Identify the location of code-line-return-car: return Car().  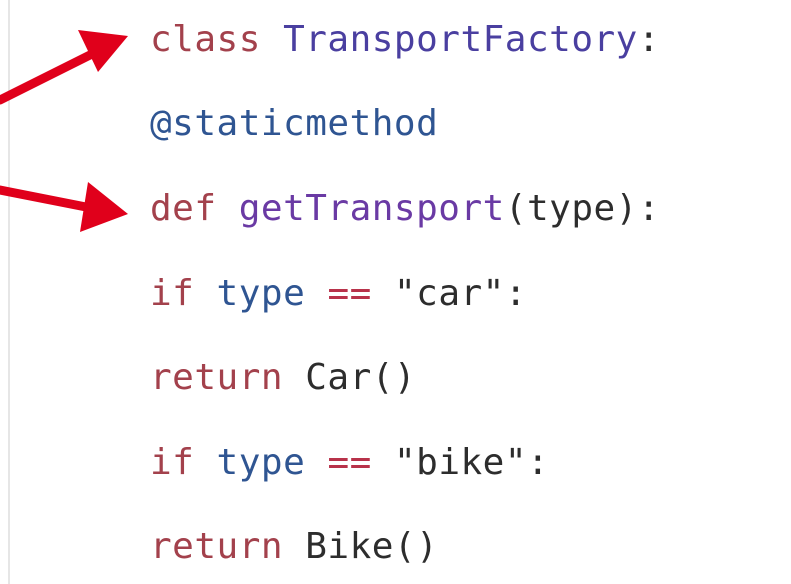
(283, 378).